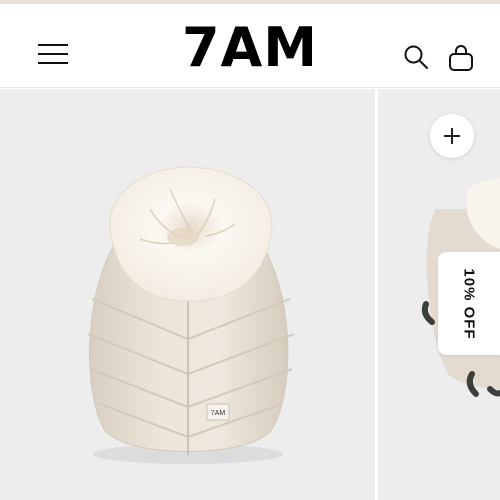 The image size is (500, 500). What do you see at coordinates (452, 136) in the screenshot?
I see `add-to-cart-plus-icon` at bounding box center [452, 136].